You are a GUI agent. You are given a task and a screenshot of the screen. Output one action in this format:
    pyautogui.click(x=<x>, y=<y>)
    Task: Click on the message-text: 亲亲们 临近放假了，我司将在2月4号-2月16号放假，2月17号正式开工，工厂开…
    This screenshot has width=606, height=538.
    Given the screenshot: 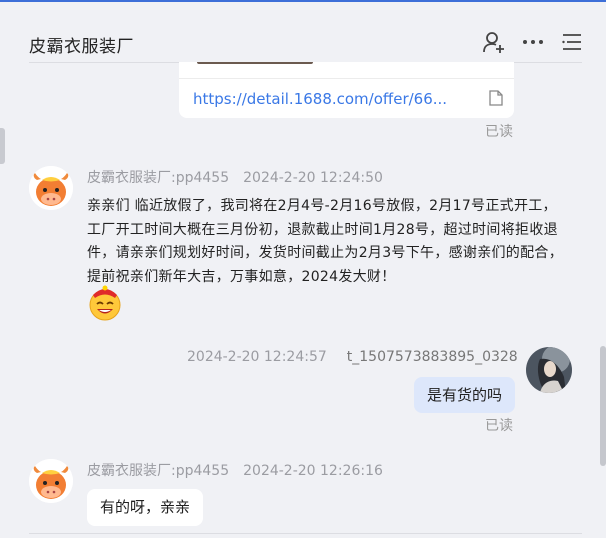 What is the action you would take?
    pyautogui.click(x=325, y=241)
    